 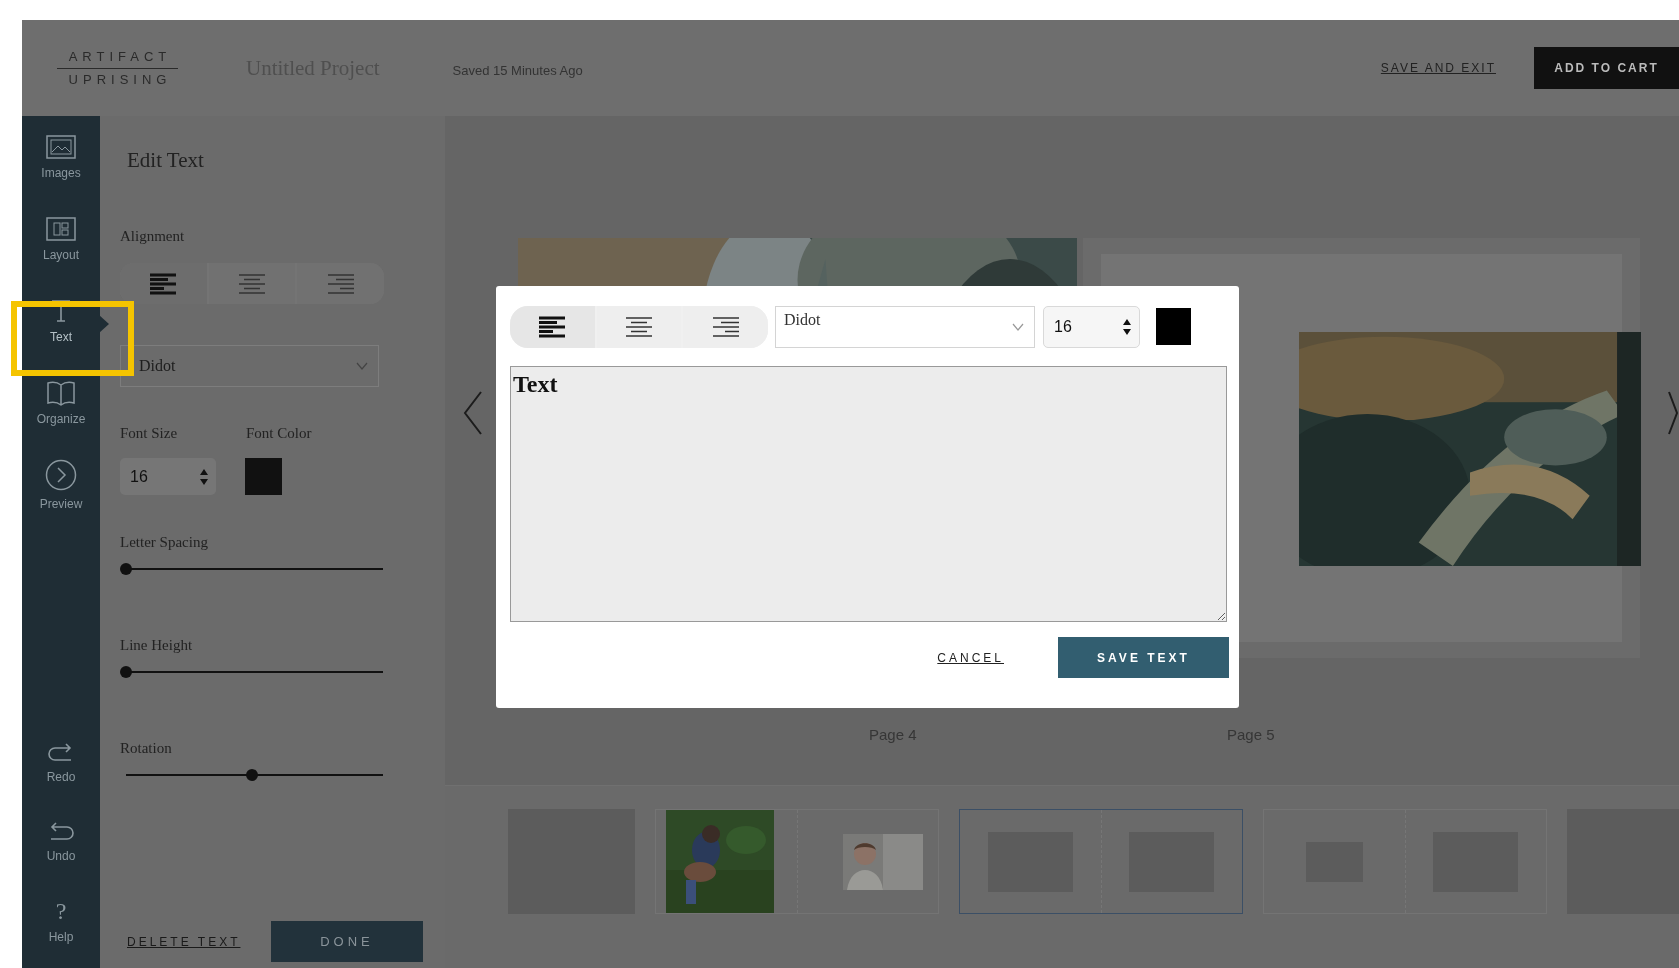 I want to click on nav-item: Images, so click(x=61, y=157).